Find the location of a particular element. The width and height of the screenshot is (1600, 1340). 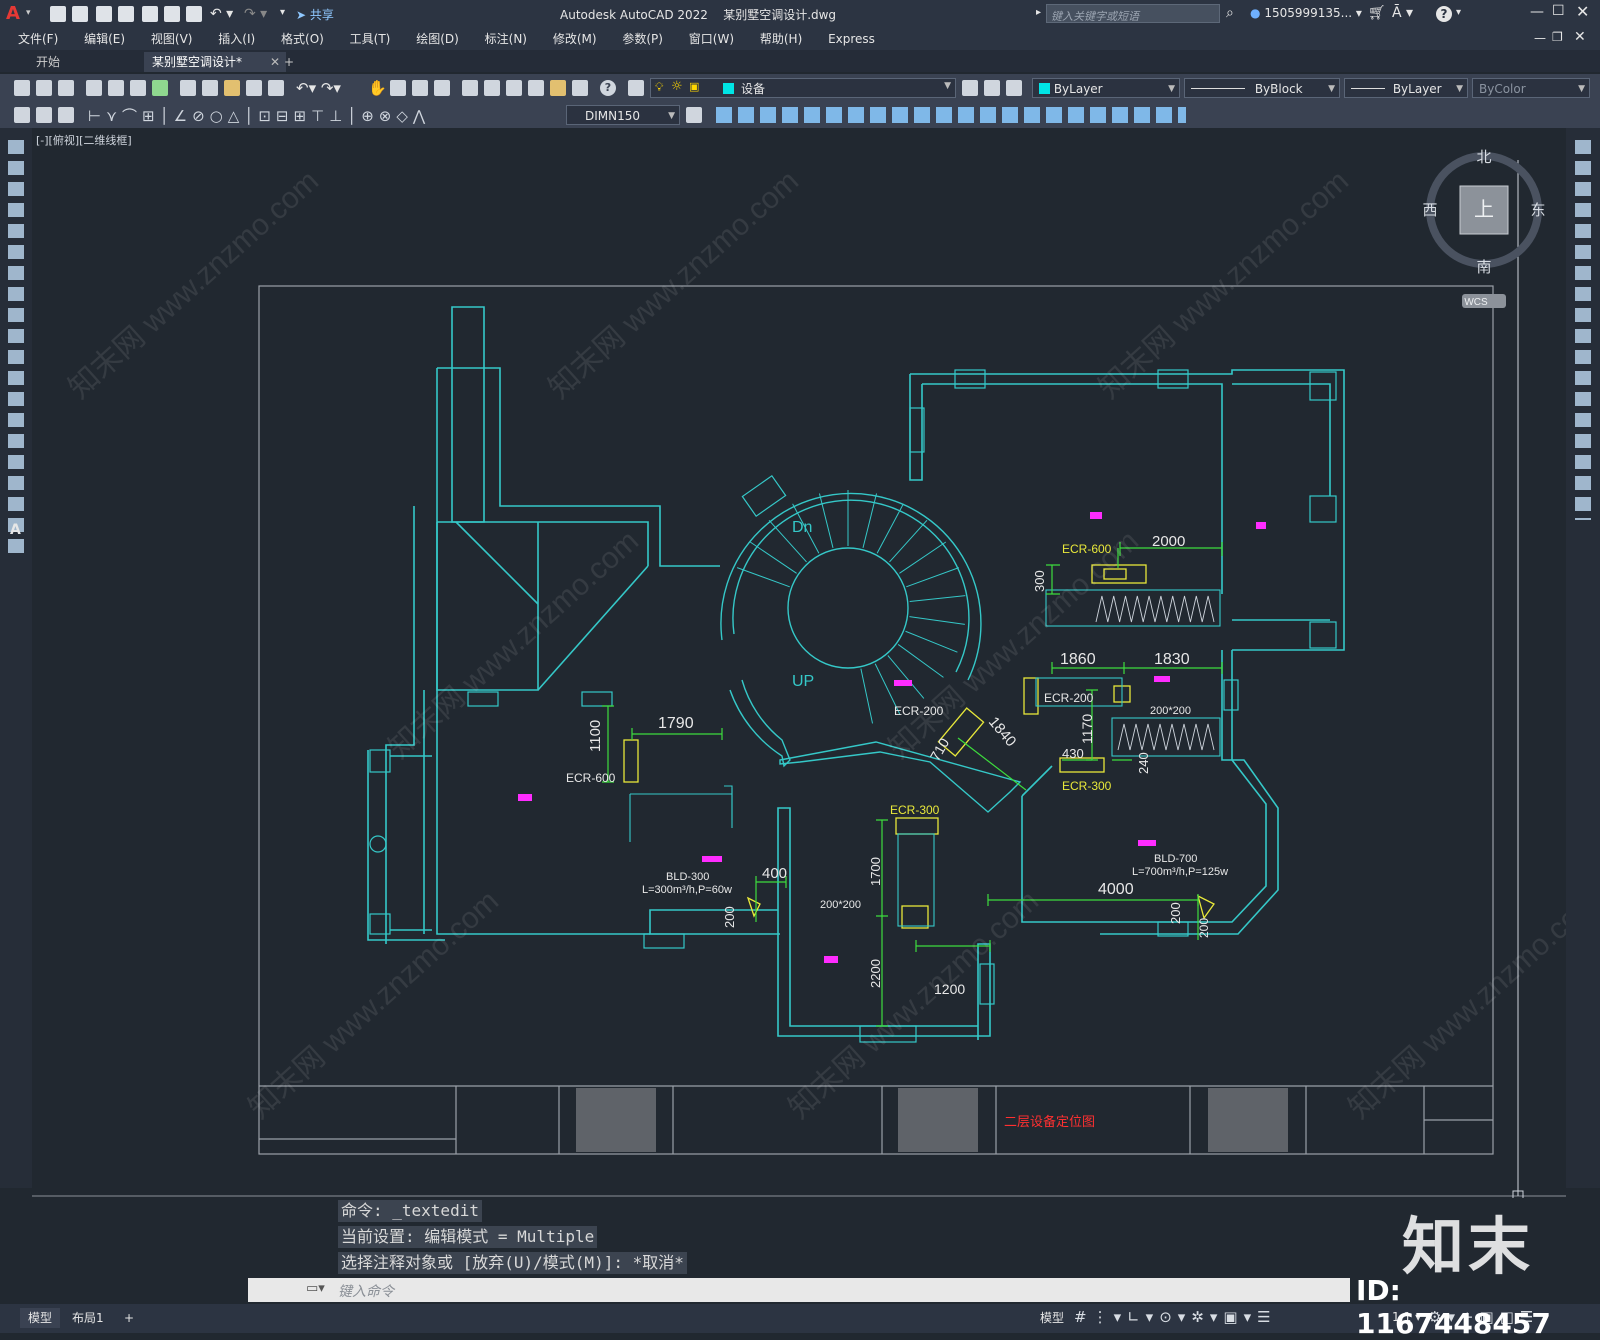

stair-dn-label: Dn is located at coordinates (802, 527).